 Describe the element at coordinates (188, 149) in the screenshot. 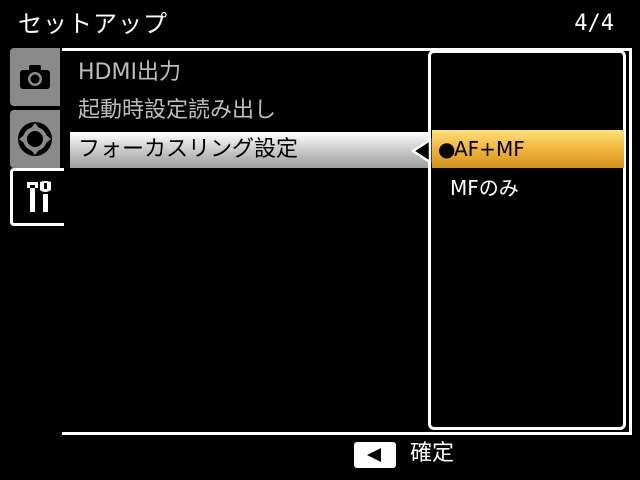

I see `menu-item-label: フォーカスリング設定` at that location.